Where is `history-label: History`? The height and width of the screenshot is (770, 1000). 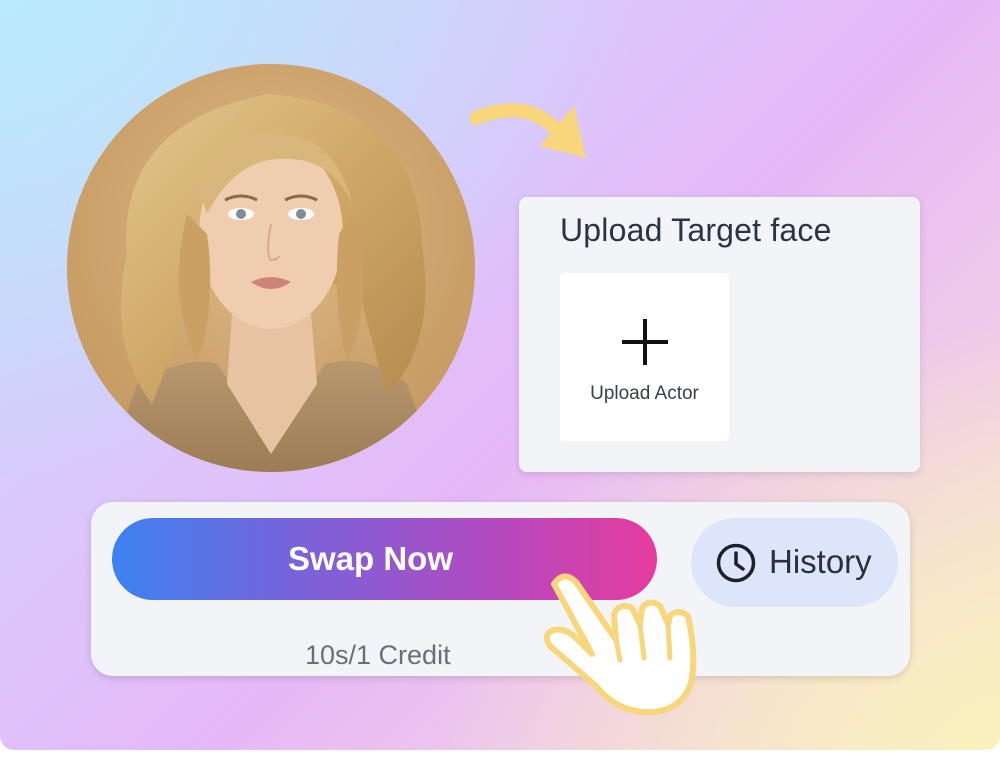
history-label: History is located at coordinates (820, 561).